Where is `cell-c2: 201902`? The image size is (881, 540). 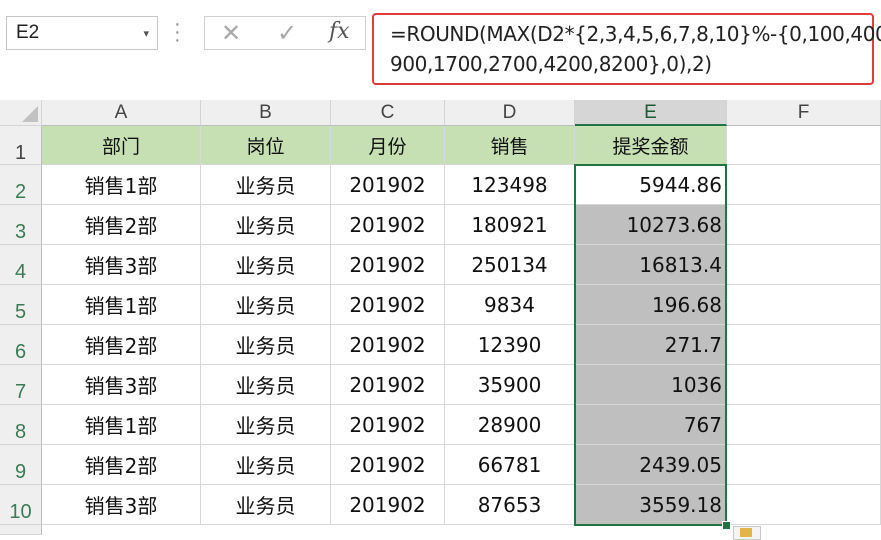 cell-c2: 201902 is located at coordinates (388, 185).